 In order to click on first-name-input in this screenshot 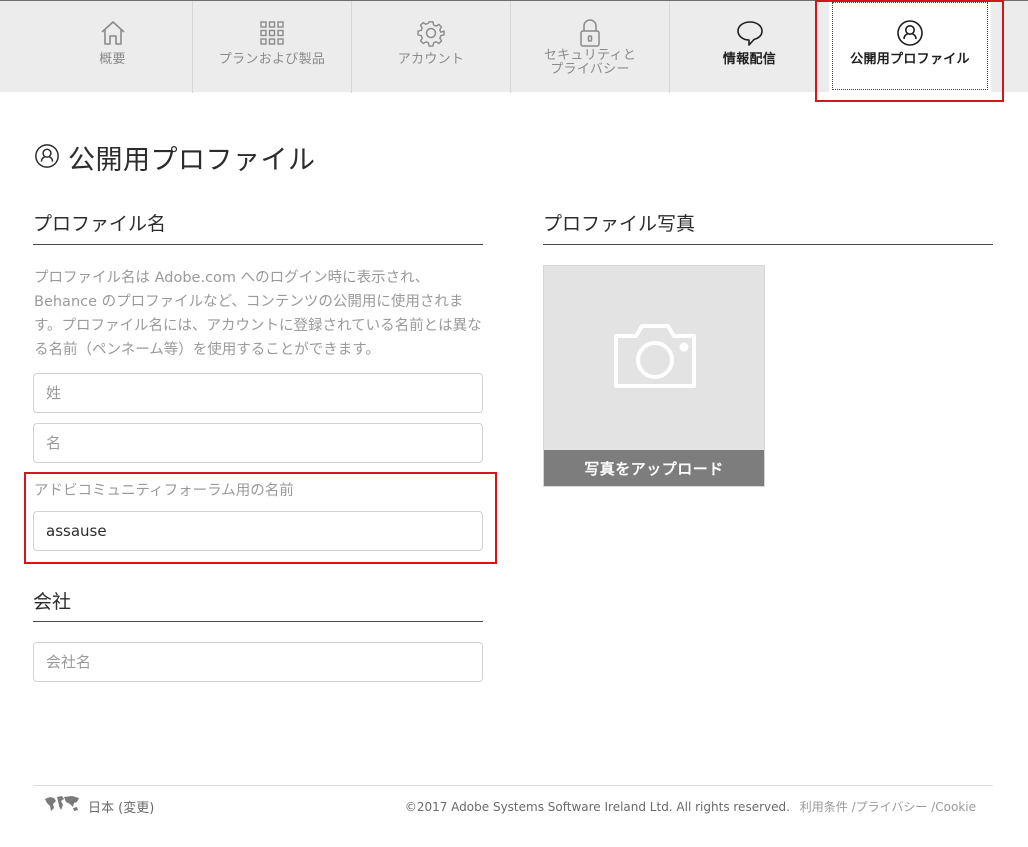, I will do `click(258, 443)`.